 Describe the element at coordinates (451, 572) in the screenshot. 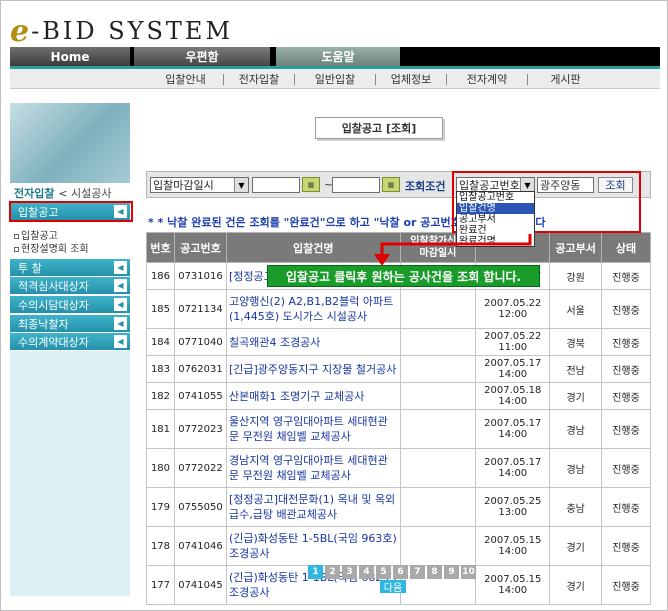

I see `page-link: 9` at that location.